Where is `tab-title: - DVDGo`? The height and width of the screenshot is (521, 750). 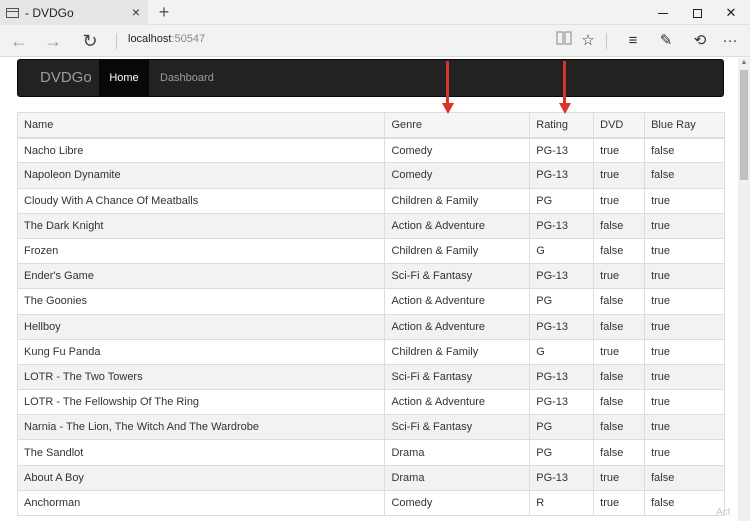 tab-title: - DVDGo is located at coordinates (49, 12).